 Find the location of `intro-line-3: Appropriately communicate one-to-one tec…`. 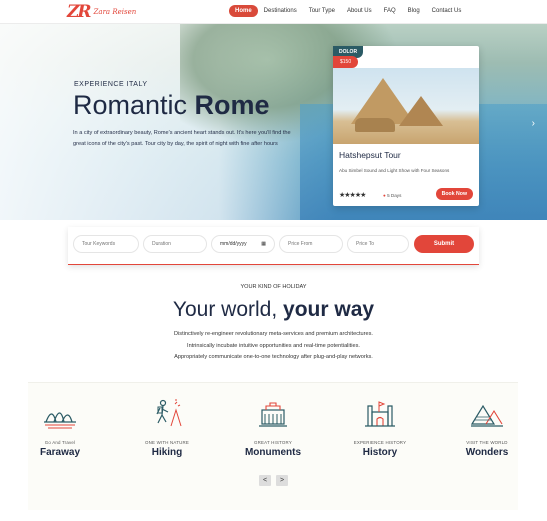

intro-line-3: Appropriately communicate one-to-one tec… is located at coordinates (273, 357).